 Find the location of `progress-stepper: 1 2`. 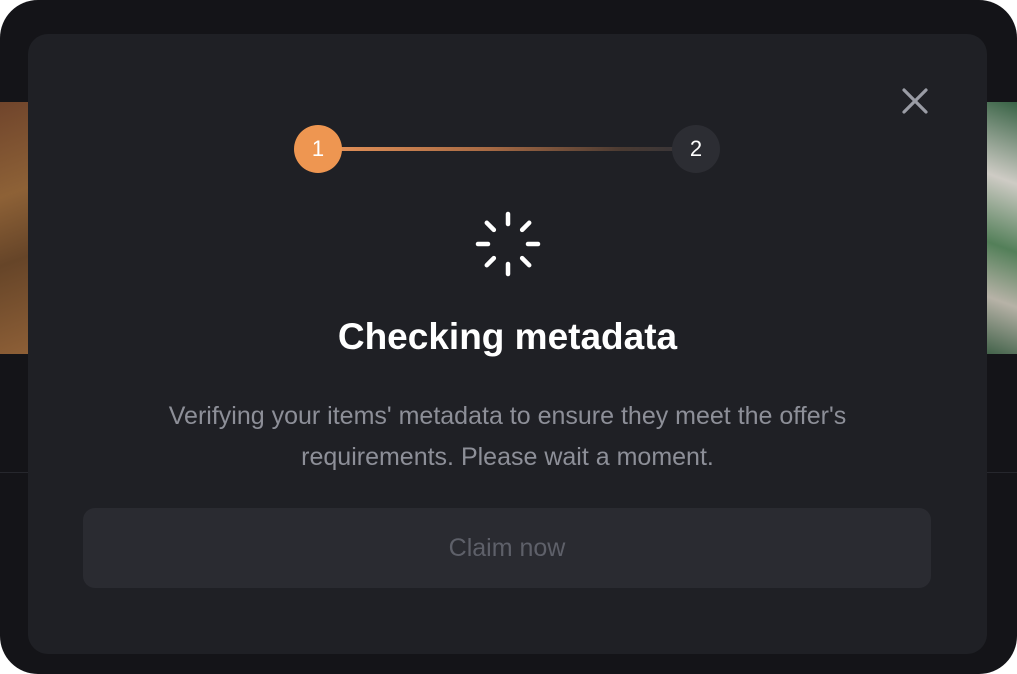

progress-stepper: 1 2 is located at coordinates (507, 149).